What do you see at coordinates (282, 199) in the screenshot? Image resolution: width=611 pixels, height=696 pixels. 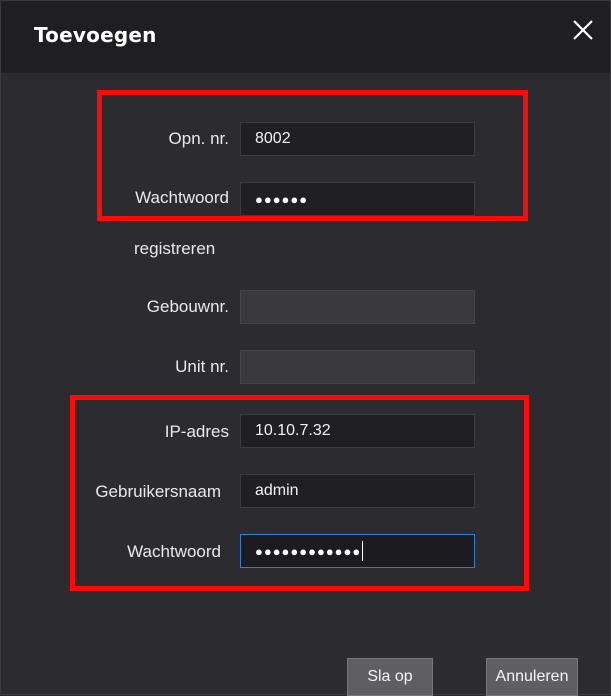 I see `room-password-mask: ●●●●●●` at bounding box center [282, 199].